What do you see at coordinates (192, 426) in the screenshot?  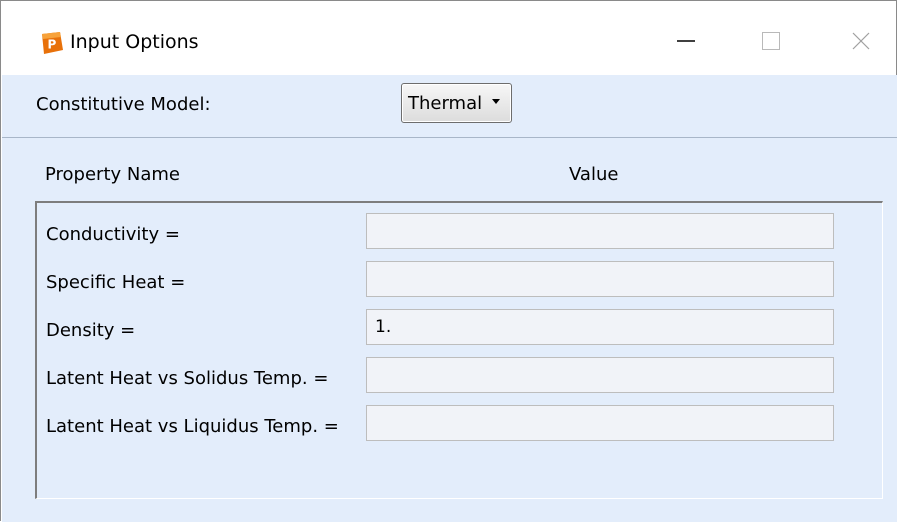 I see `property-label: Latent Heat vs Liquidus Temp. =` at bounding box center [192, 426].